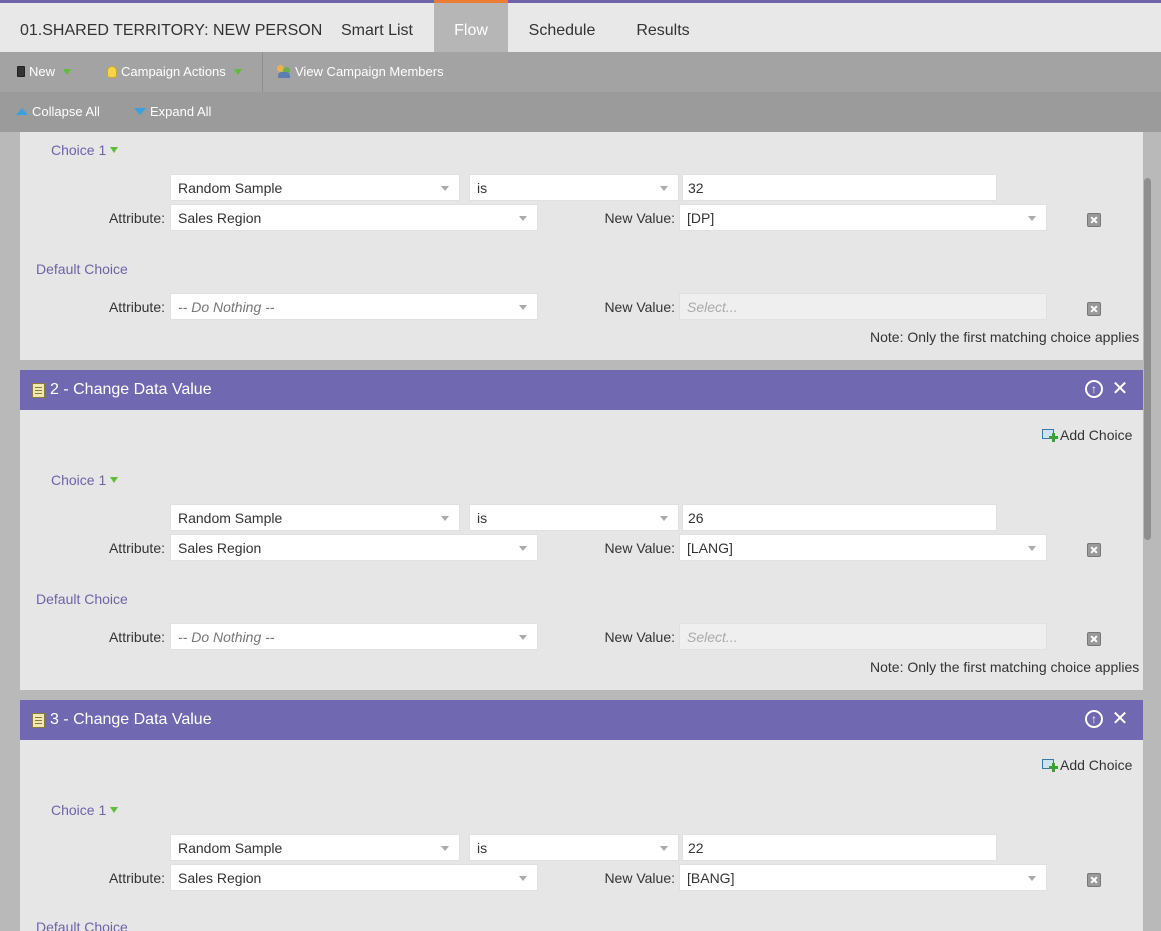  I want to click on people-icon, so click(284, 71).